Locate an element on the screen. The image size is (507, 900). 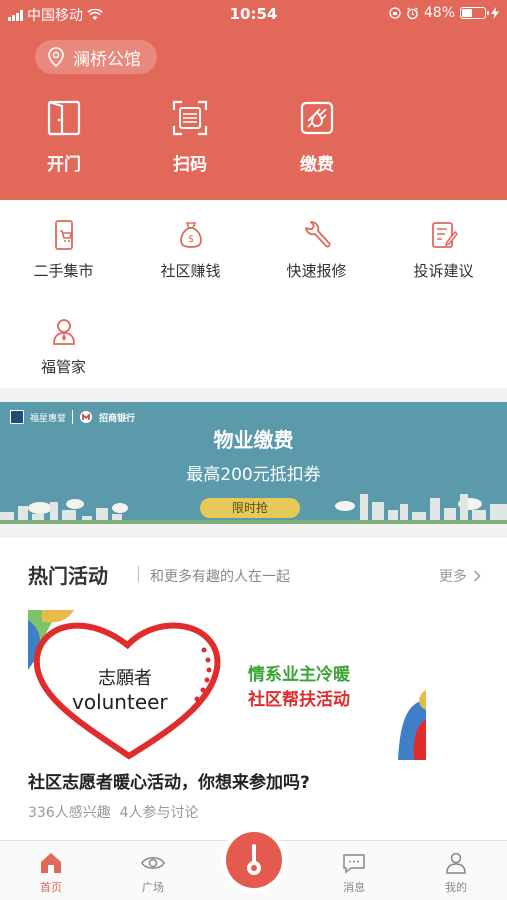
tab-label: 首页 is located at coordinates (51, 887).